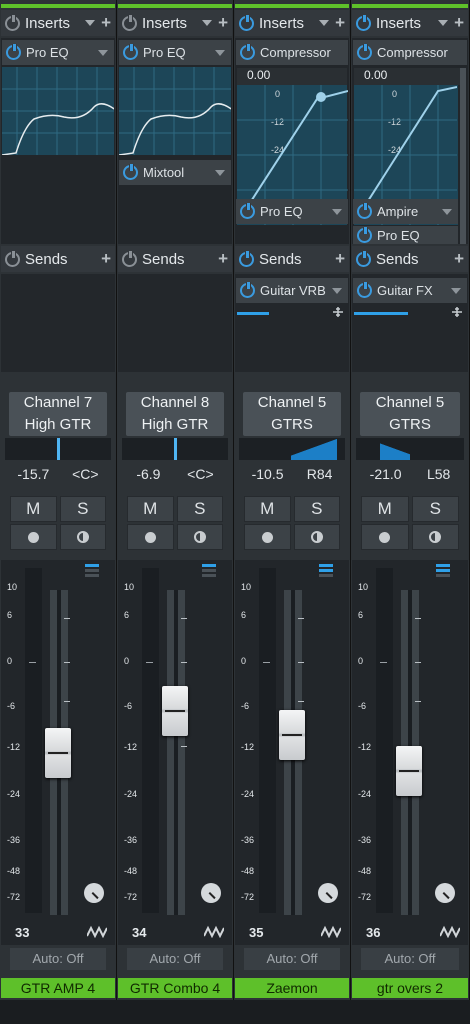 This screenshot has width=470, height=1024. What do you see at coordinates (405, 211) in the screenshot?
I see `insert-slot-ampire: Ampire` at bounding box center [405, 211].